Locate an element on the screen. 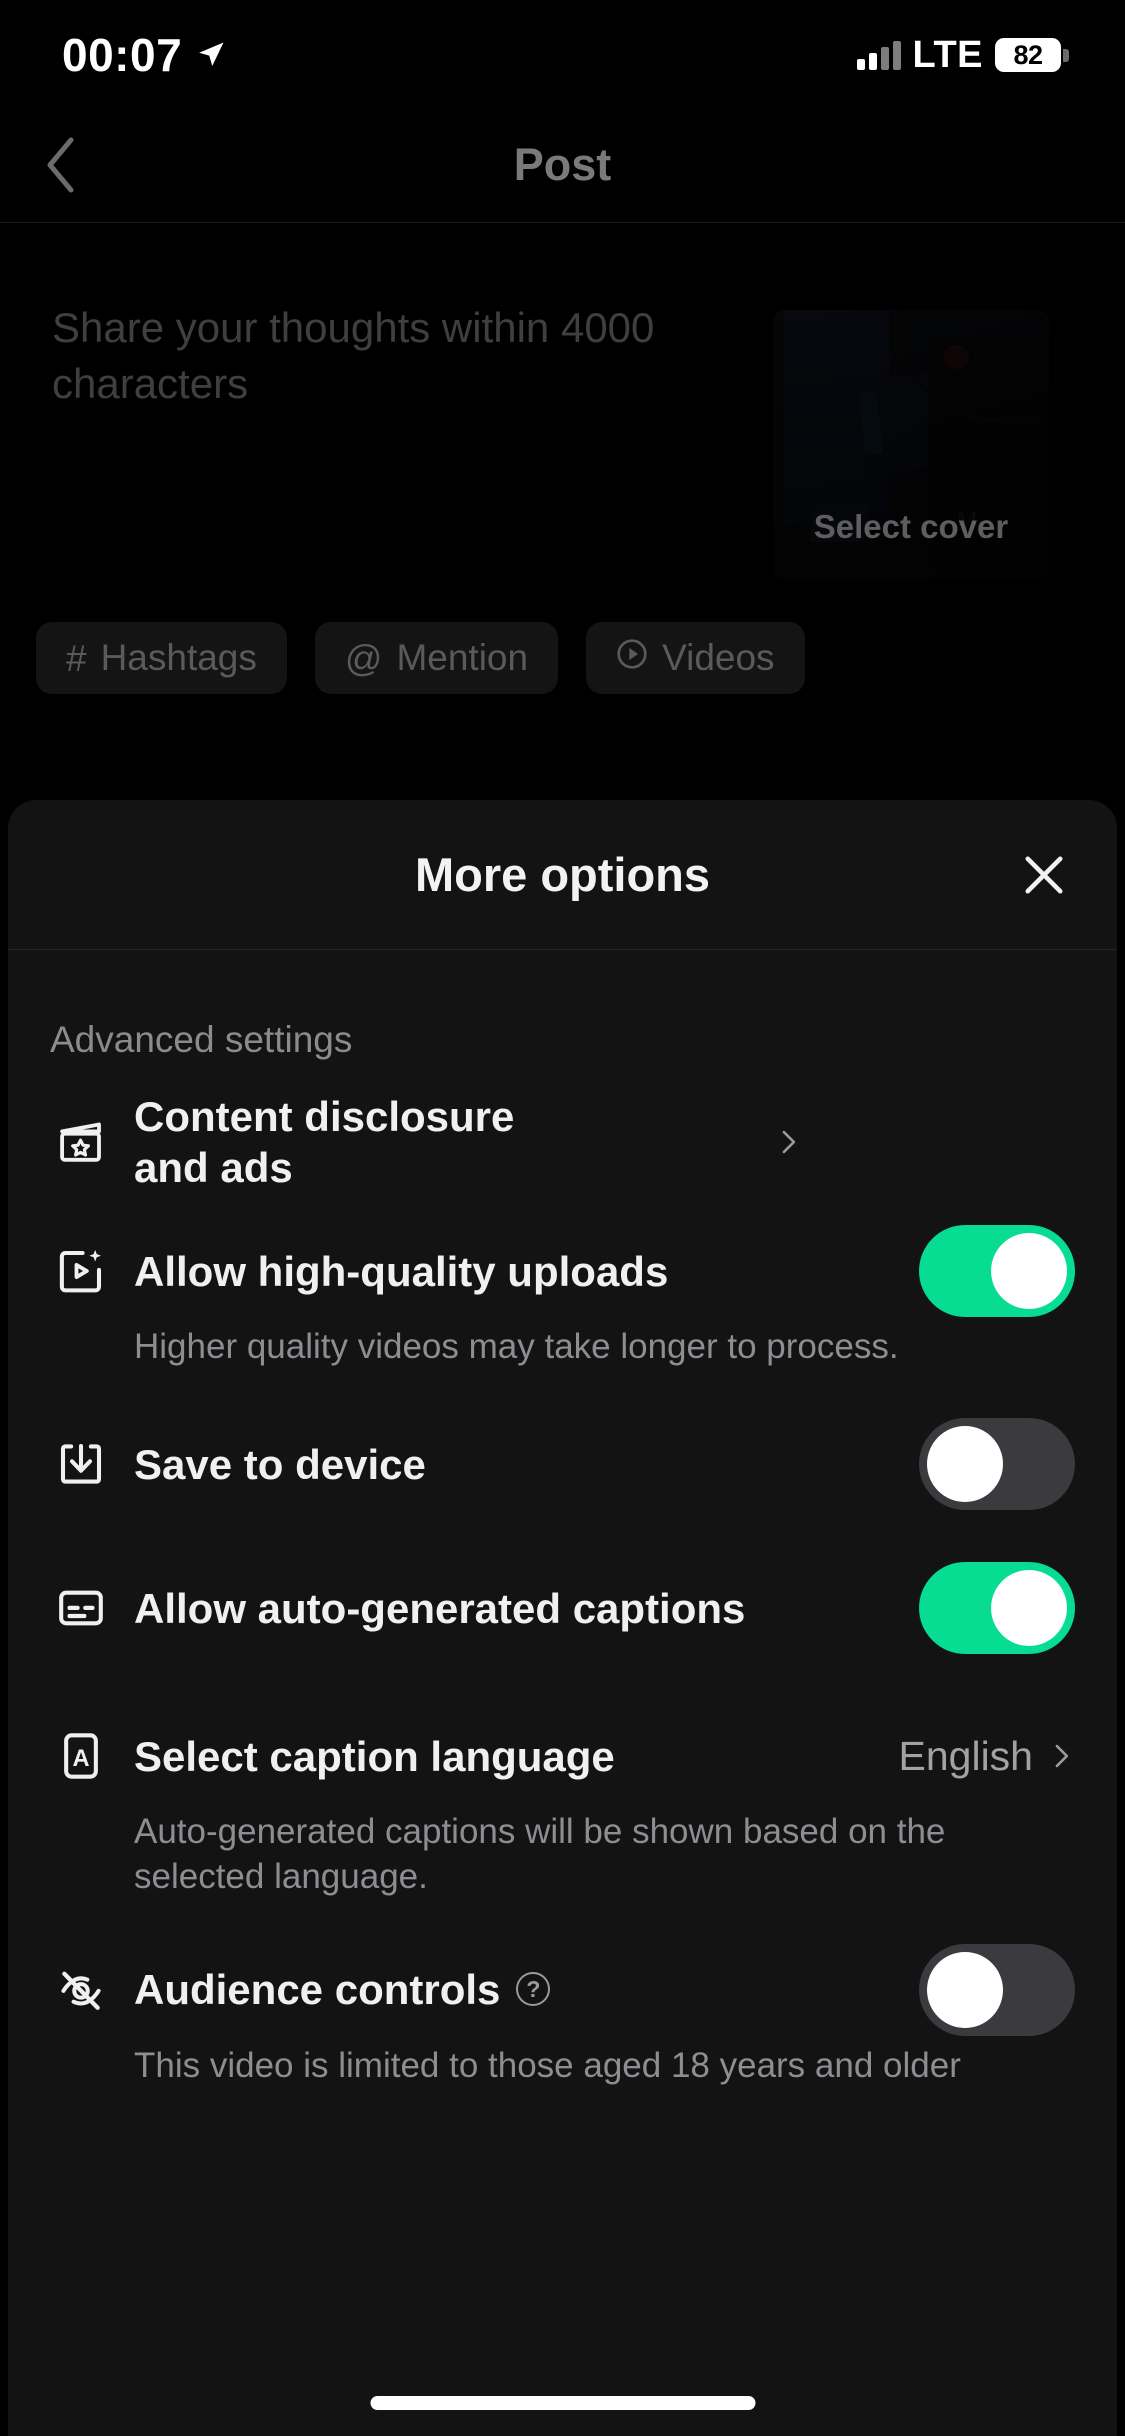  navigation-bar: Post is located at coordinates (562, 165).